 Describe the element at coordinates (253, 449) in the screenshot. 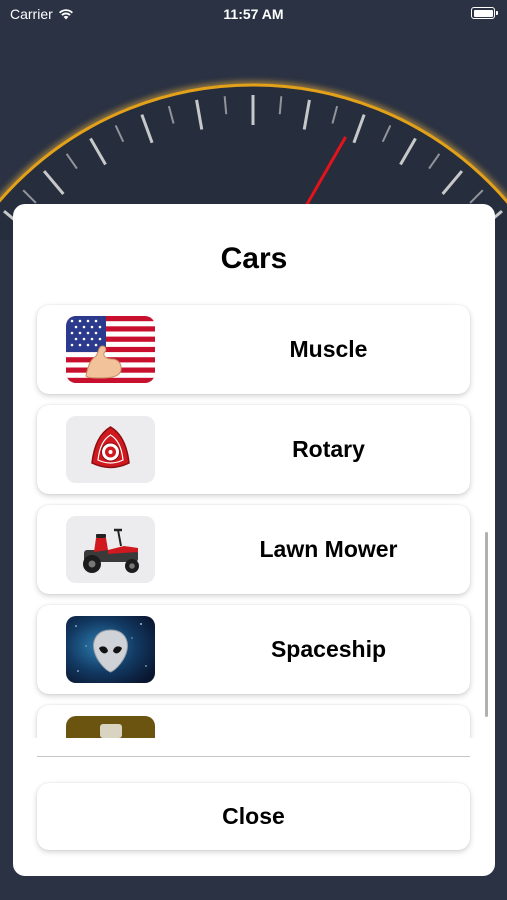

I see `list-item-rotary: Rotary` at that location.